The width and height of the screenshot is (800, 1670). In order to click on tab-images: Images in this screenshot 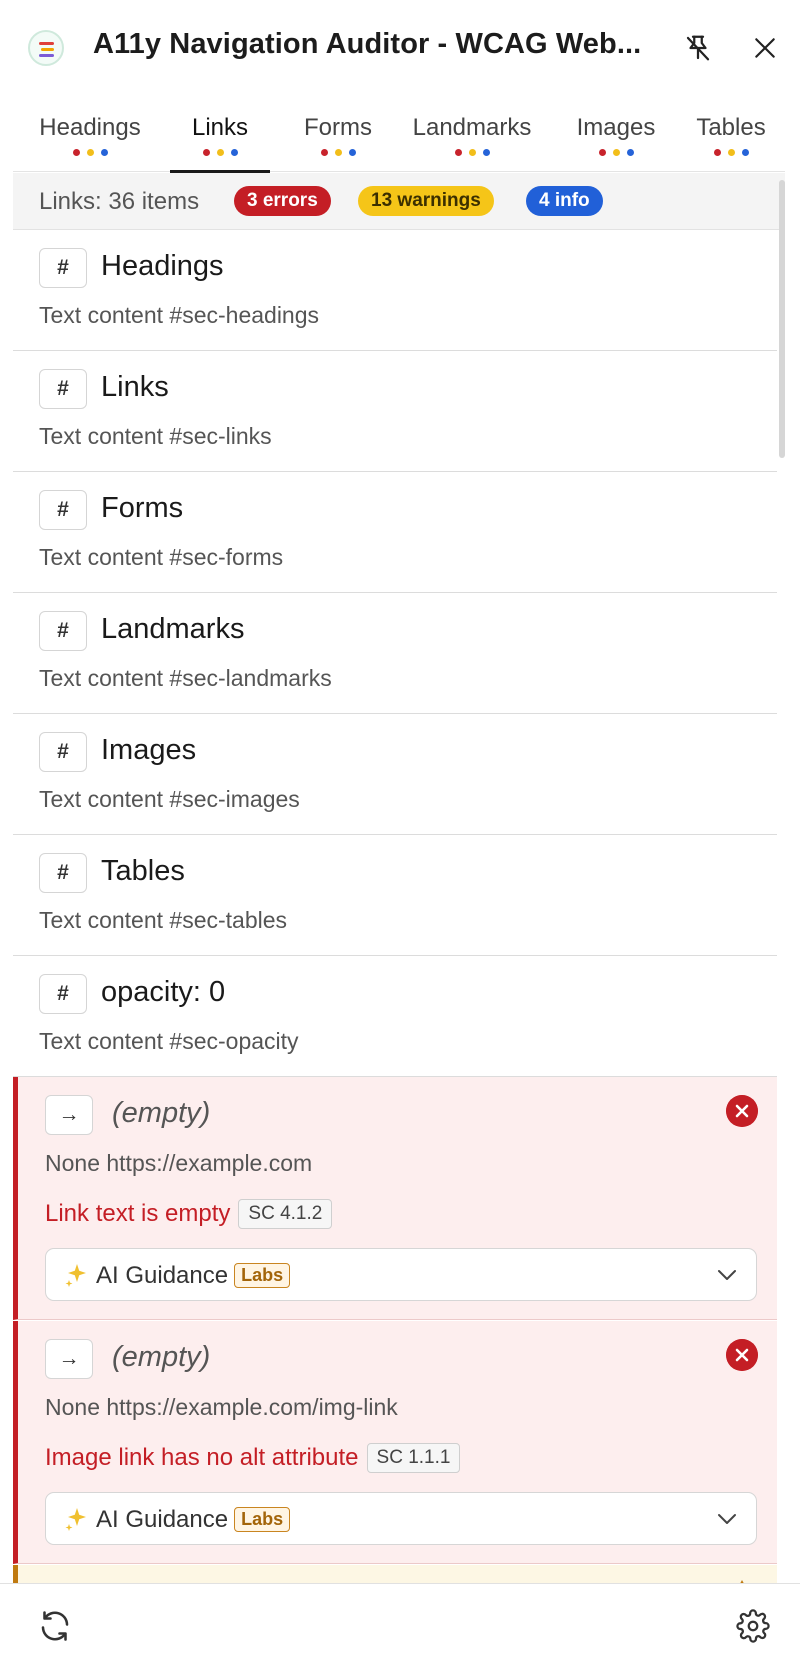, I will do `click(616, 136)`.